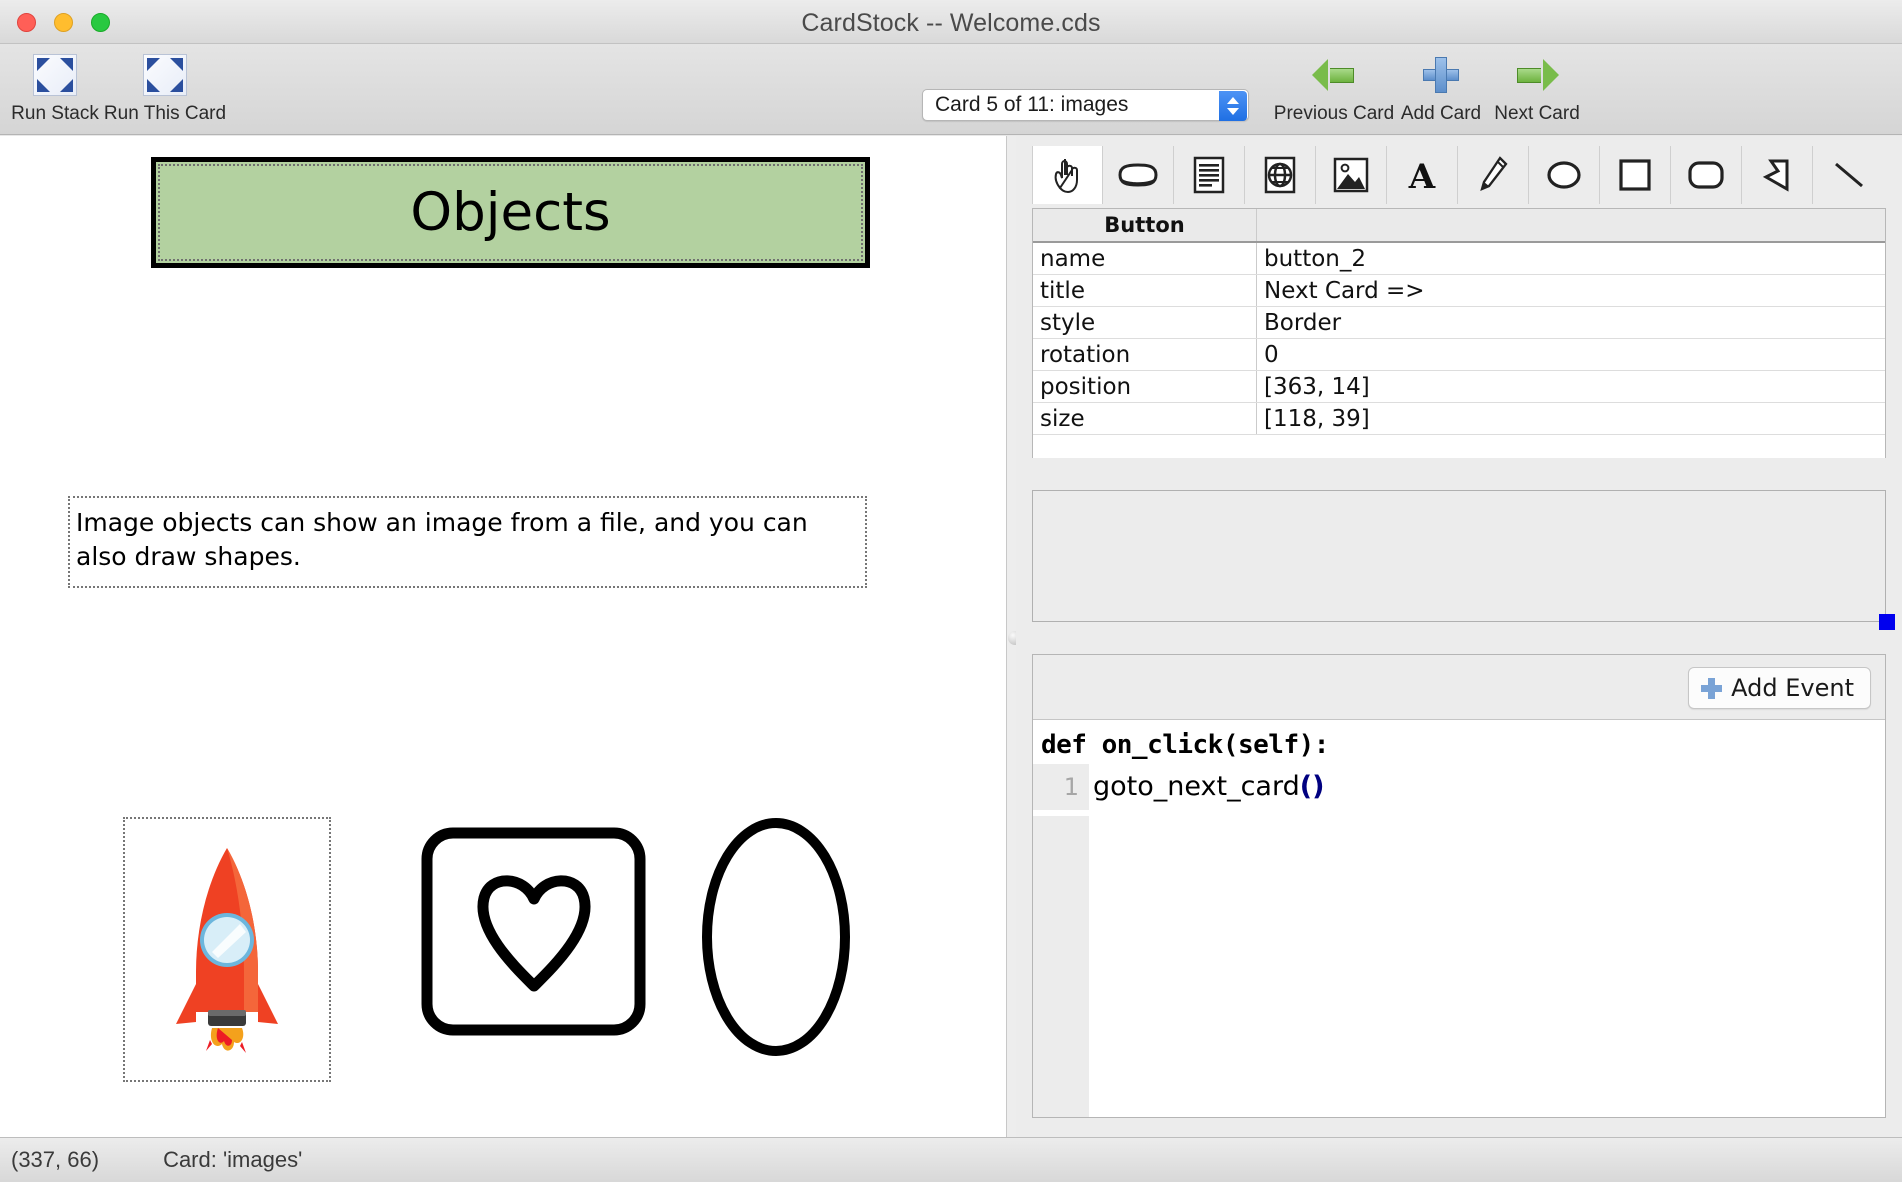 Image resolution: width=1902 pixels, height=1182 pixels. I want to click on hand-icon, so click(1066, 176).